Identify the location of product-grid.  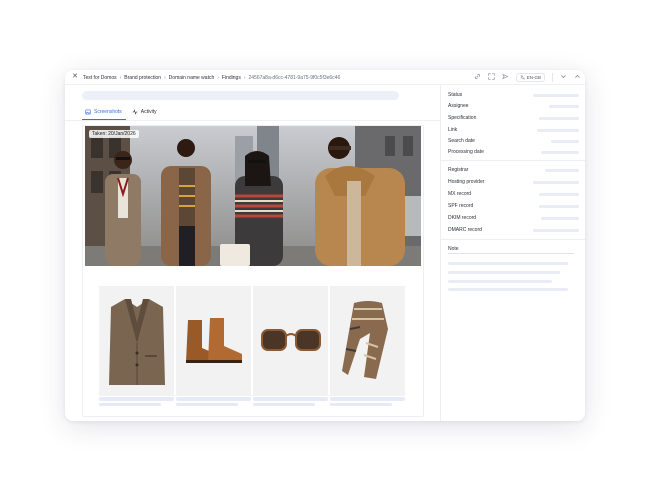
(252, 346).